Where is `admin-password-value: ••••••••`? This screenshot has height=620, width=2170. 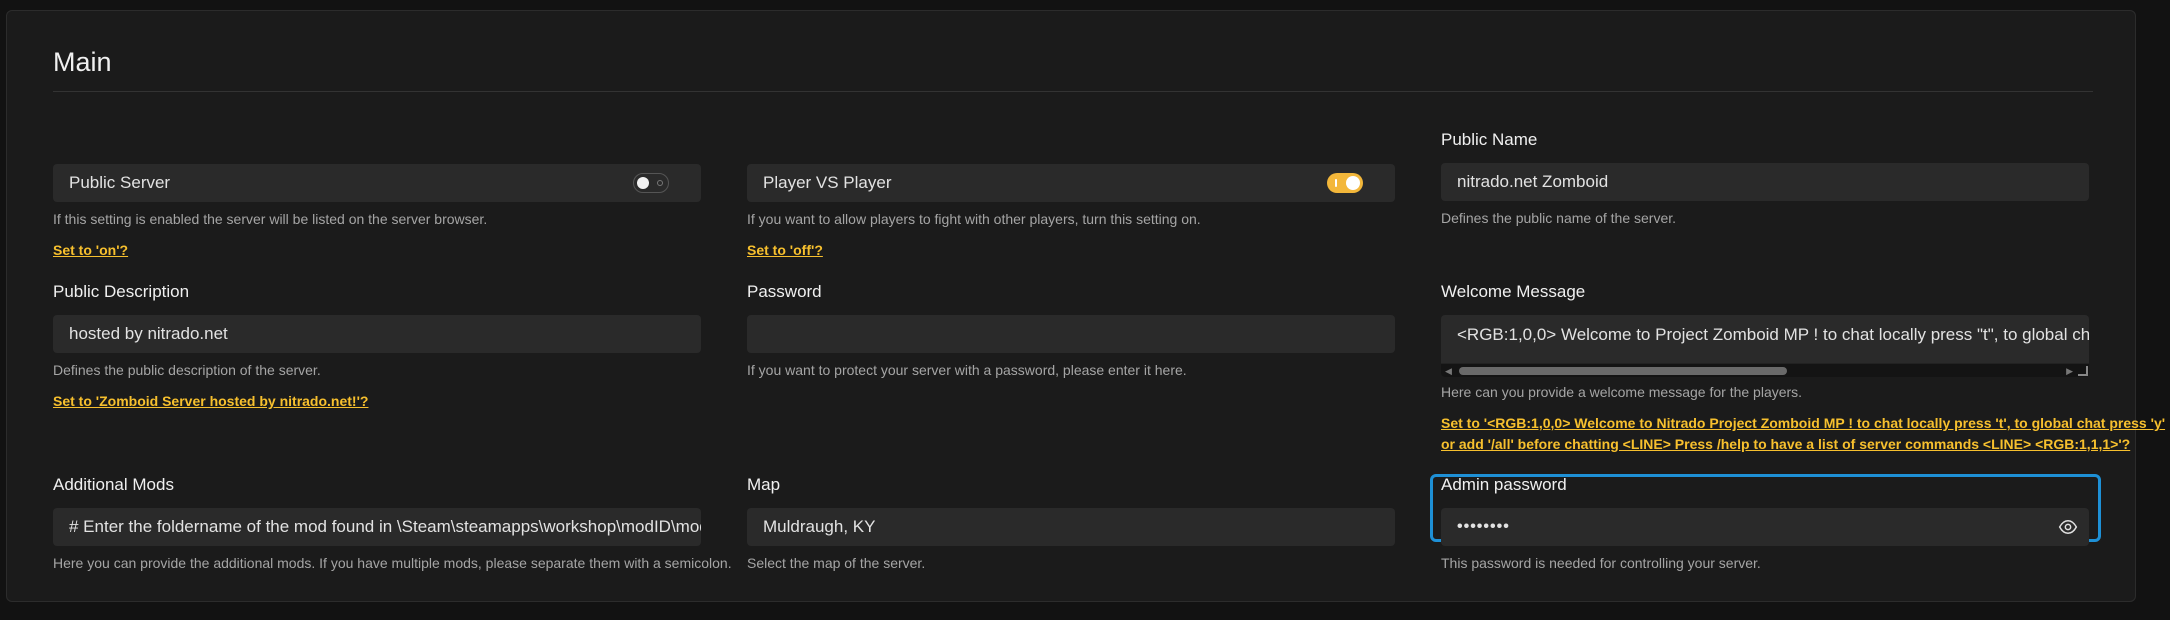
admin-password-value: •••••••• is located at coordinates (1483, 526).